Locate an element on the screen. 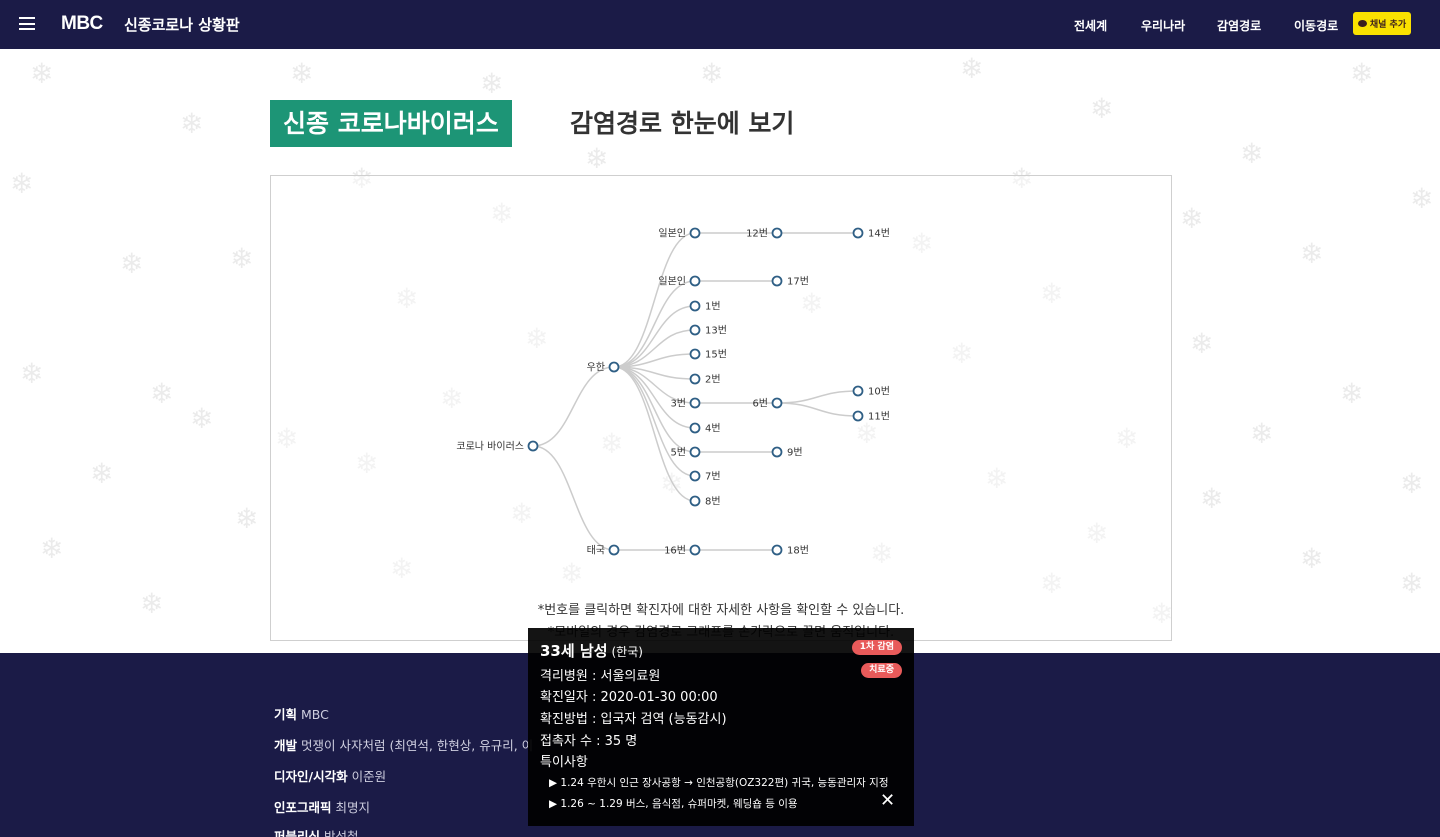  node-label: 4번 is located at coordinates (713, 429).